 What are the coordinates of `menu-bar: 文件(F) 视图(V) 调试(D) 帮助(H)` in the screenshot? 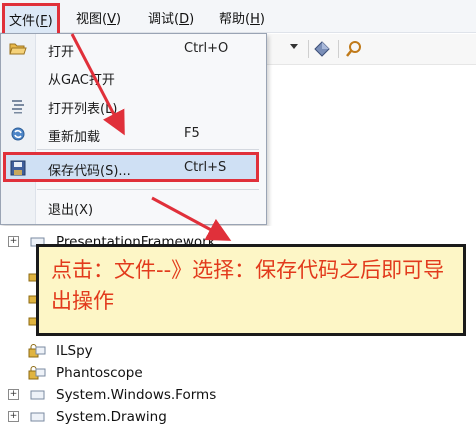 It's located at (238, 18).